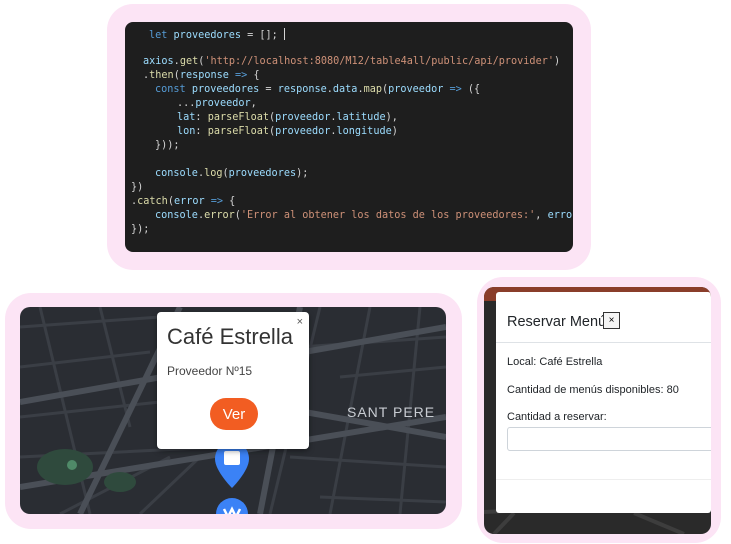 This screenshot has height=544, width=731. What do you see at coordinates (233, 380) in the screenshot?
I see `map-popup: Café Estrella × Proveedor Nº15 Ver` at bounding box center [233, 380].